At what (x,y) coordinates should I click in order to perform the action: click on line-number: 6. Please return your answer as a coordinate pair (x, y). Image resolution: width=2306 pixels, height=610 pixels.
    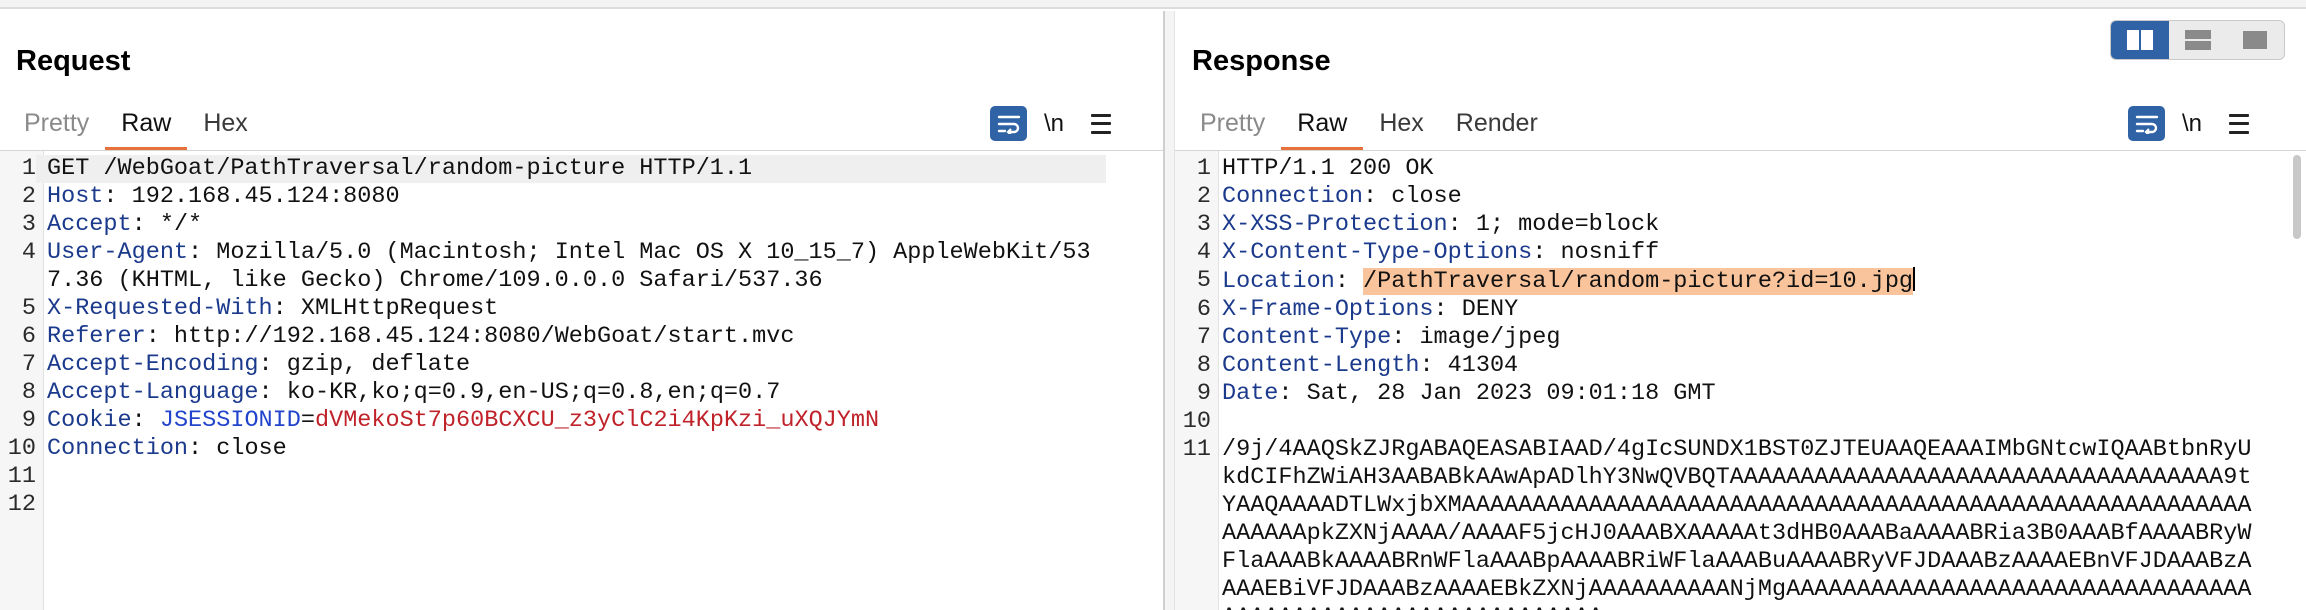
    Looking at the image, I should click on (28, 336).